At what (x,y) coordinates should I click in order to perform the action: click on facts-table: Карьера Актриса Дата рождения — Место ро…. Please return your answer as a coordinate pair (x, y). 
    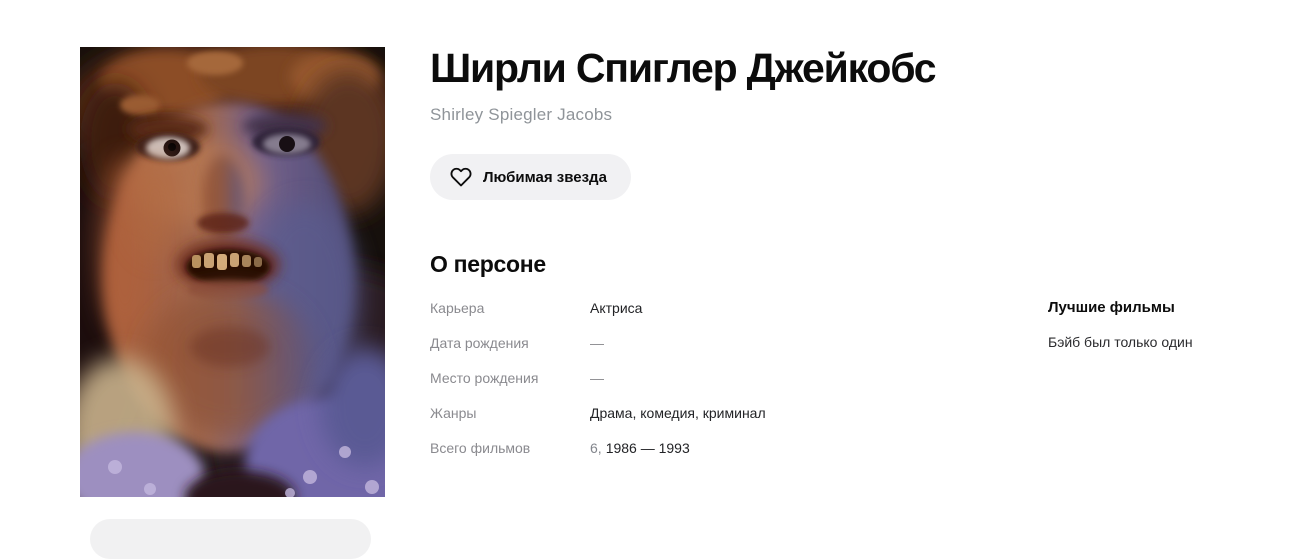
    Looking at the image, I should click on (710, 387).